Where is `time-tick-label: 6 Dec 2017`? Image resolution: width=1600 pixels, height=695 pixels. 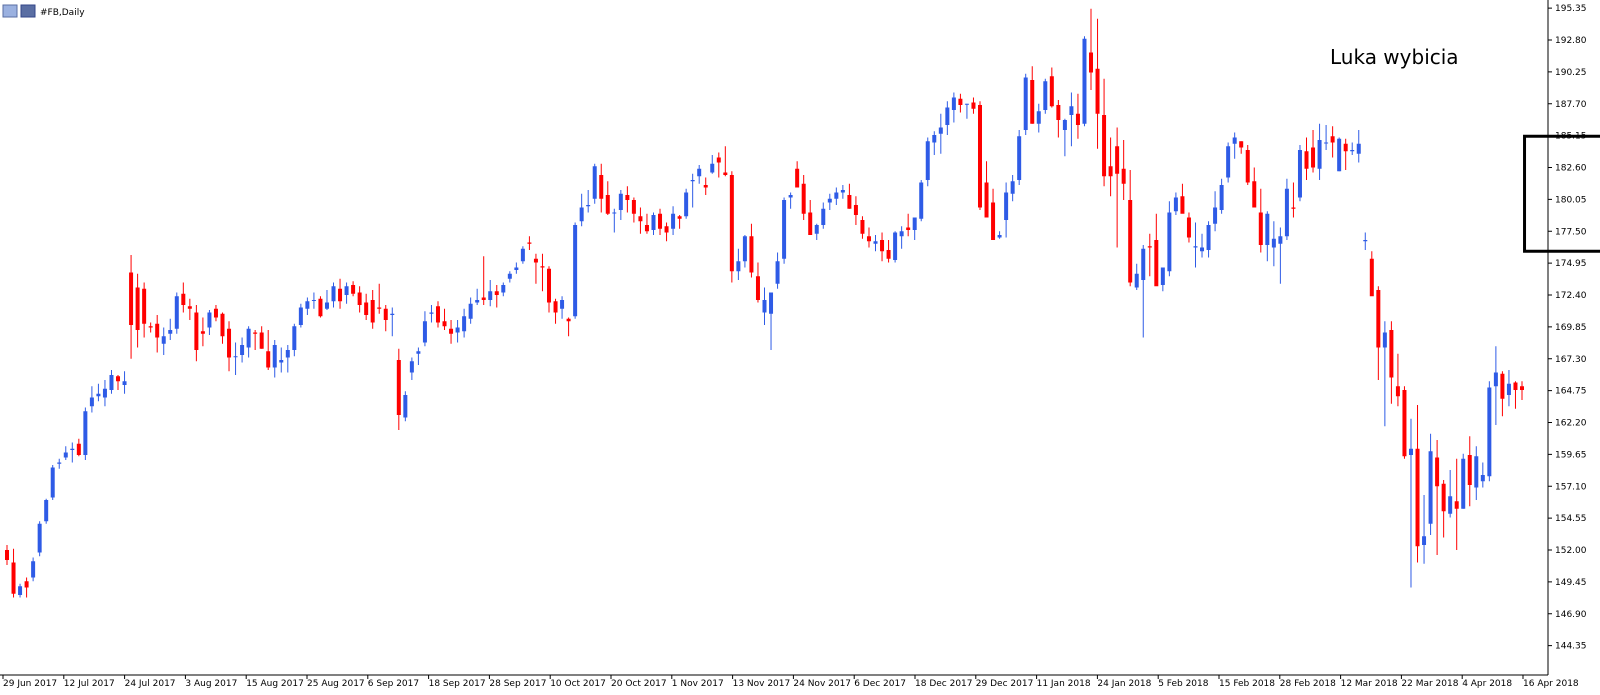 time-tick-label: 6 Dec 2017 is located at coordinates (880, 684).